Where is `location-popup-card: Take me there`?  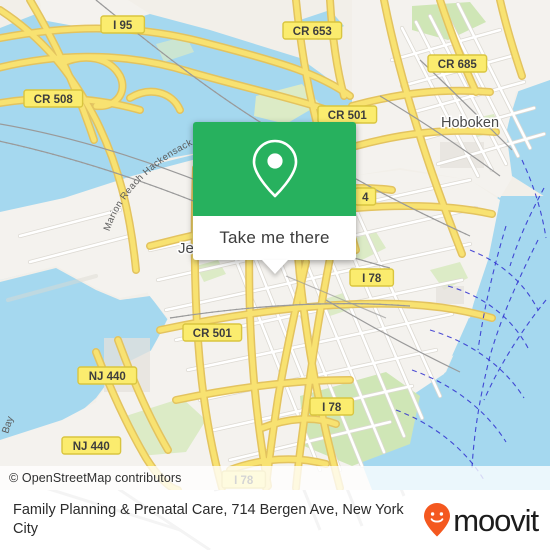
location-popup-card: Take me there is located at coordinates (274, 198).